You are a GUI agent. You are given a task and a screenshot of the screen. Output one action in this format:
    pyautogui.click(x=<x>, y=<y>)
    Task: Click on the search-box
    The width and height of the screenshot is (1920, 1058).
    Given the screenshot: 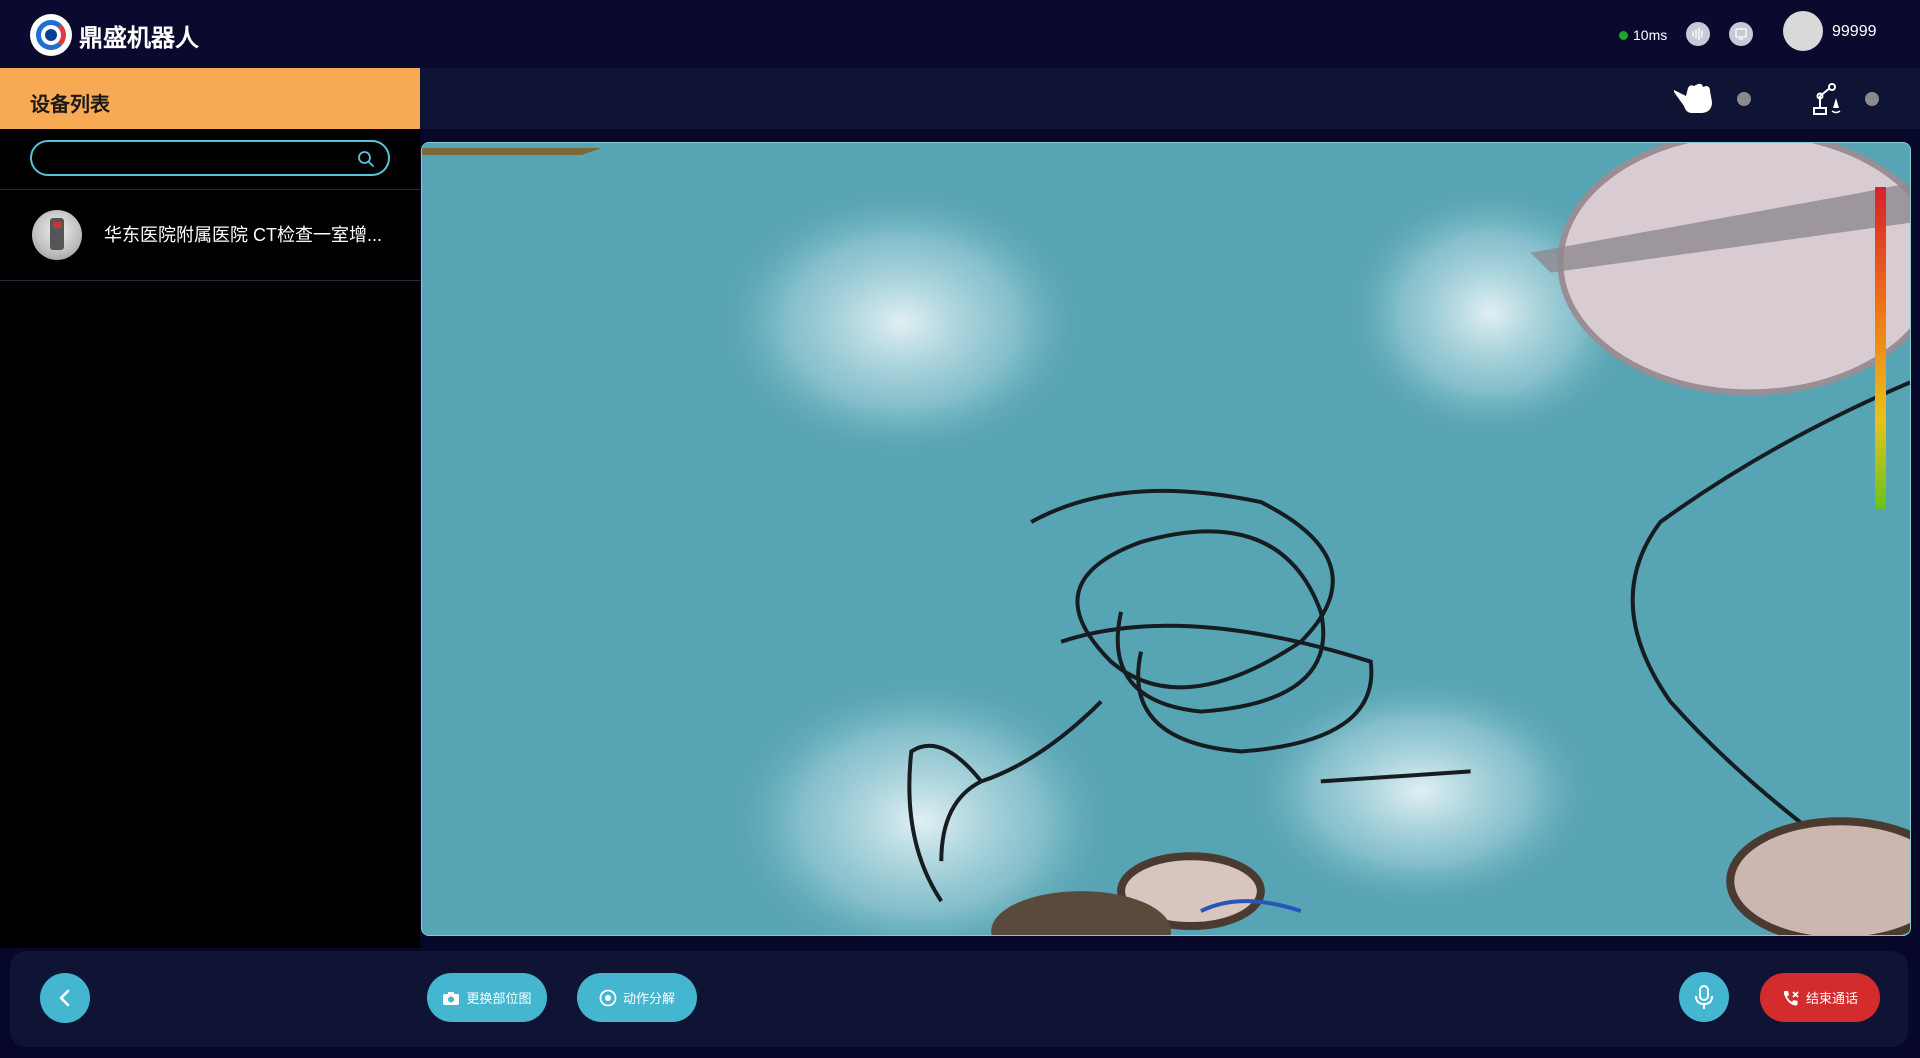 What is the action you would take?
    pyautogui.click(x=210, y=158)
    